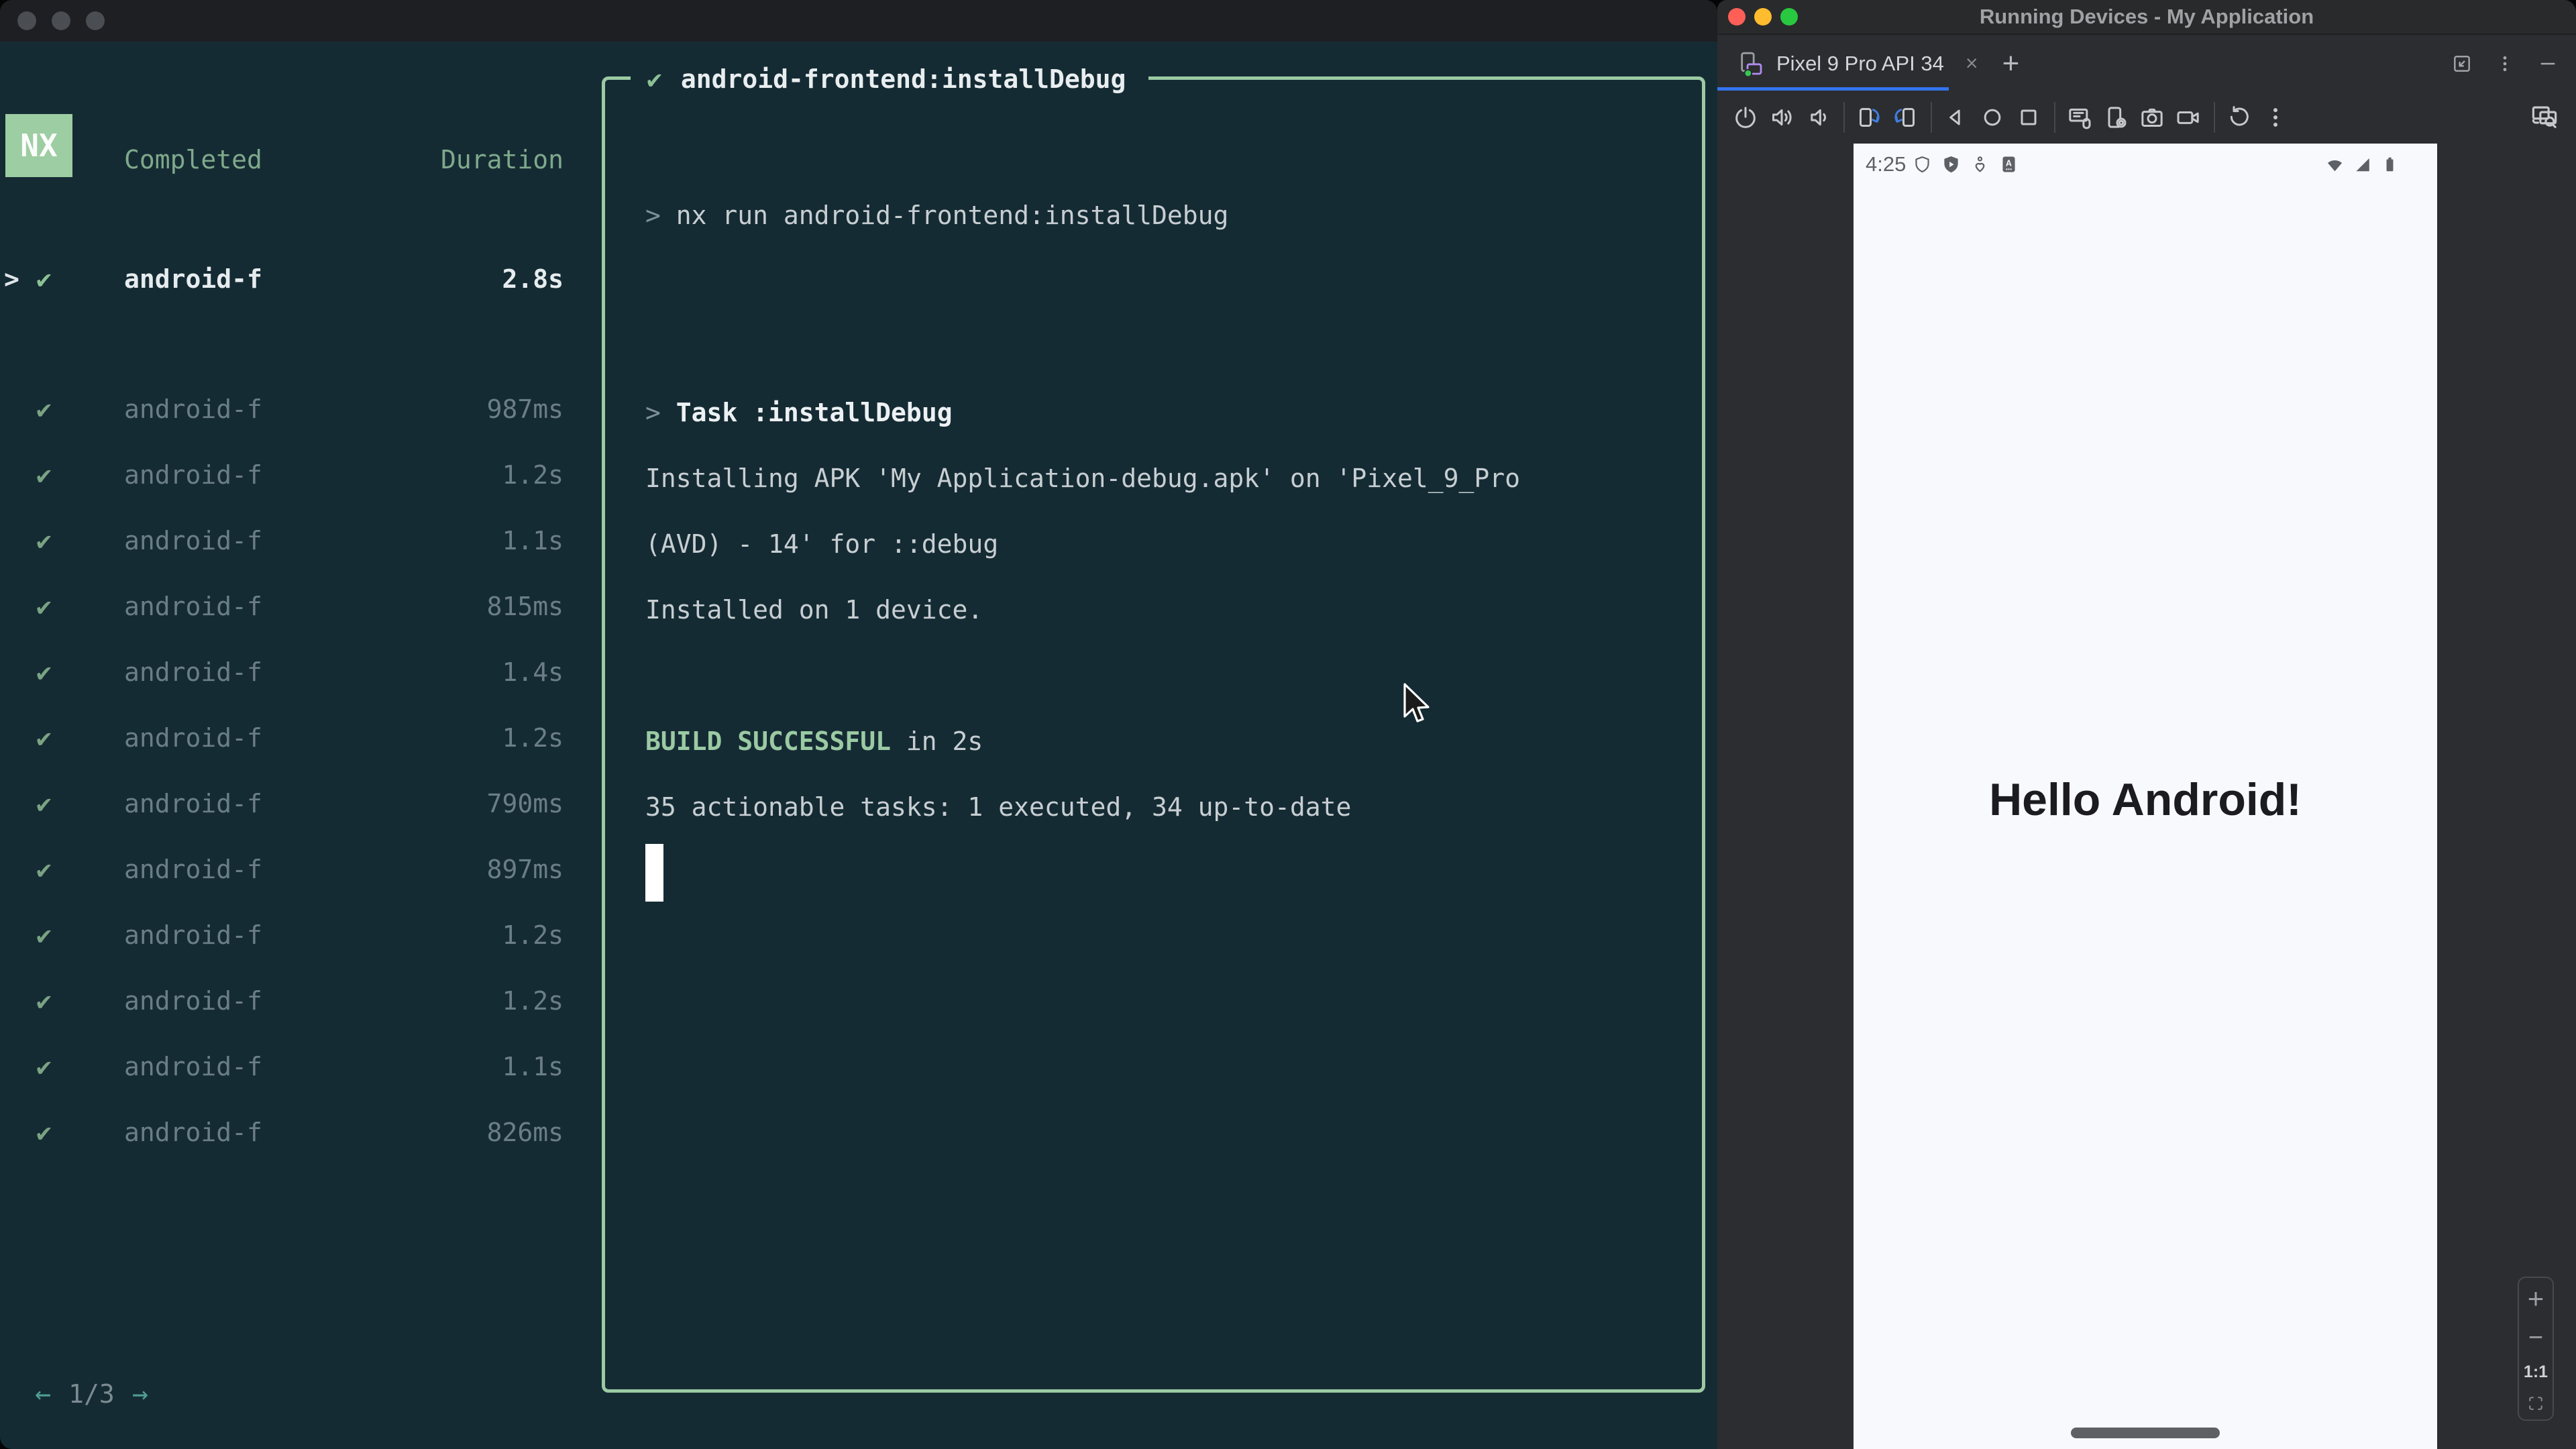  I want to click on reset-icon, so click(2239, 117).